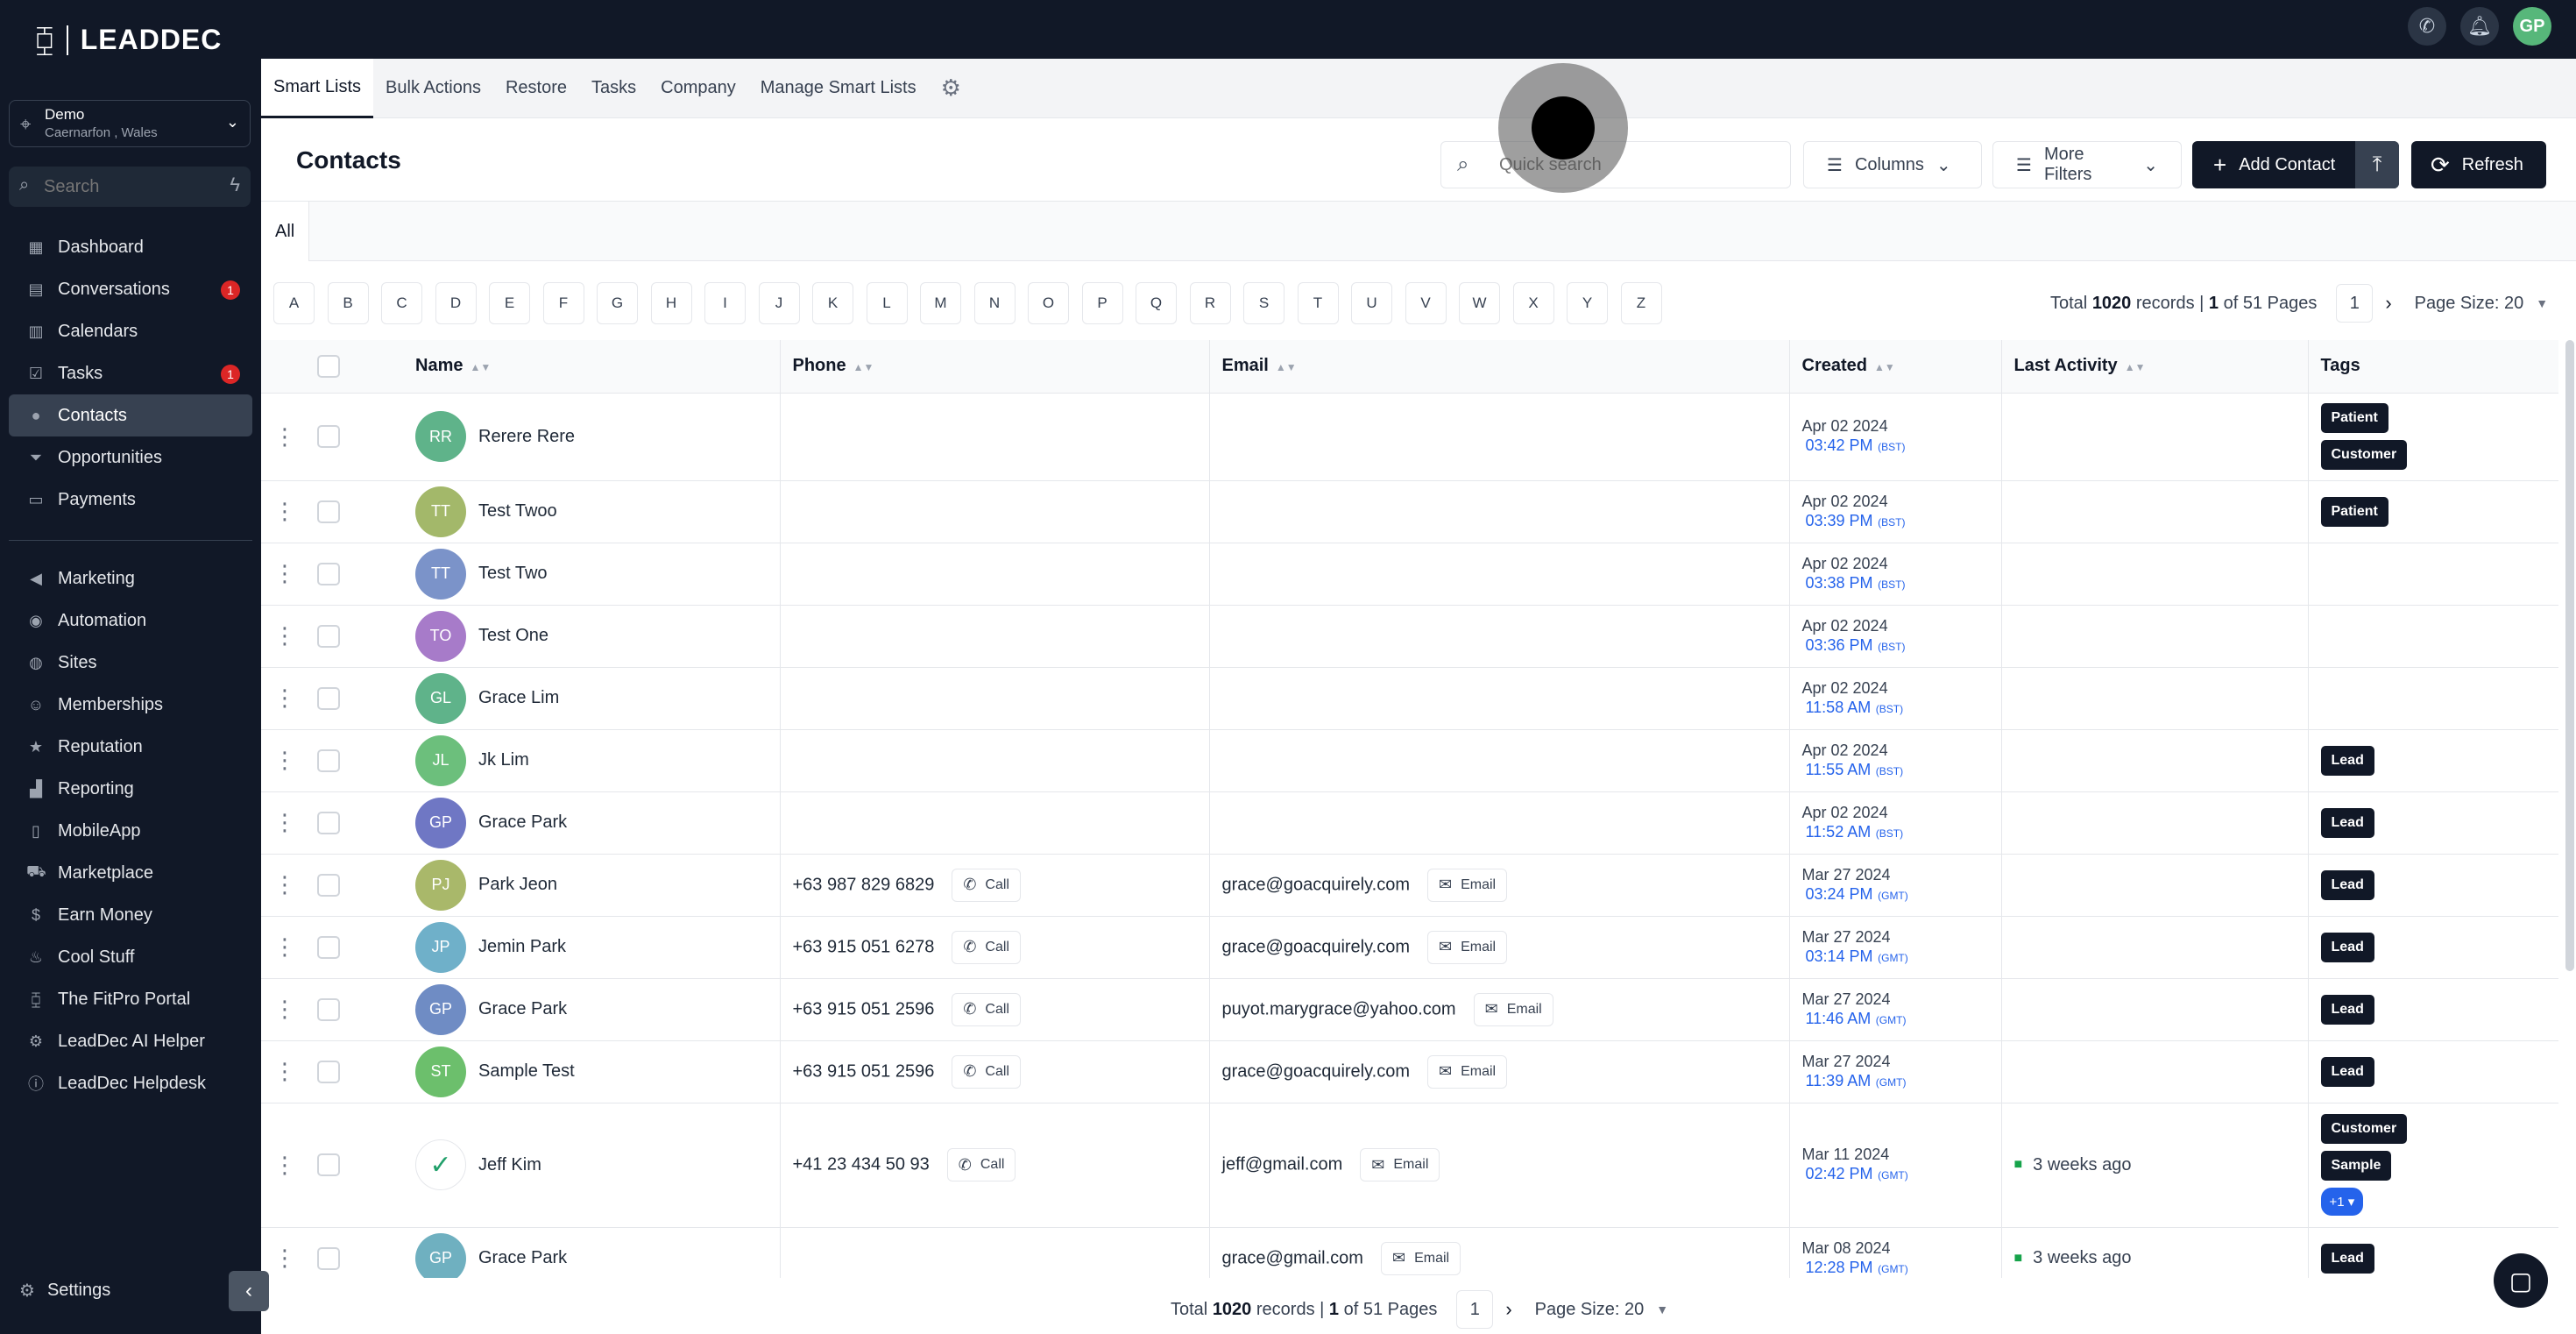 This screenshot has width=2576, height=1334. Describe the element at coordinates (130, 123) in the screenshot. I see `location-switcher: ⌖ Demo Caernarfon , Wales ⌄` at that location.